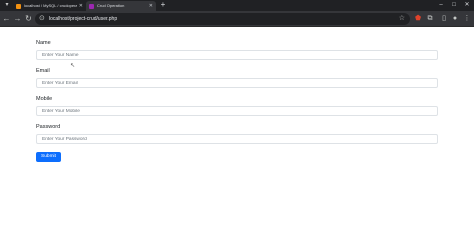  Describe the element at coordinates (467, 5) in the screenshot. I see `close-window-button: ✕` at that location.